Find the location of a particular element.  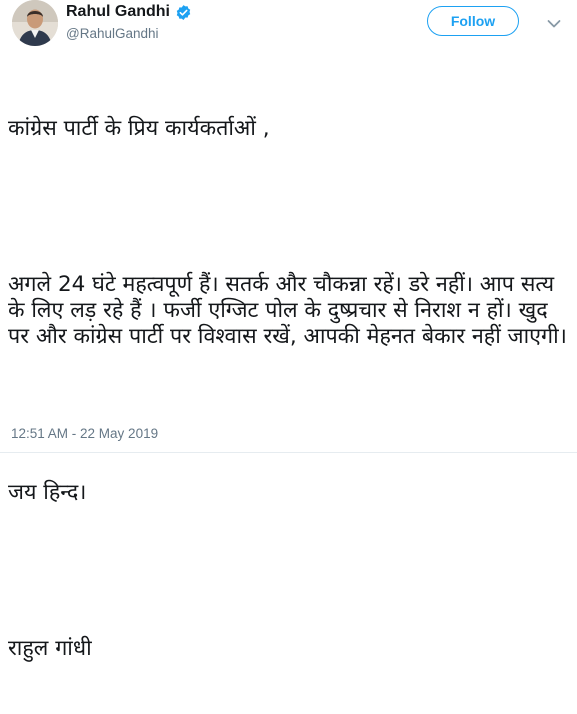

tweet-signature: राहुल गांधी is located at coordinates (50, 648).